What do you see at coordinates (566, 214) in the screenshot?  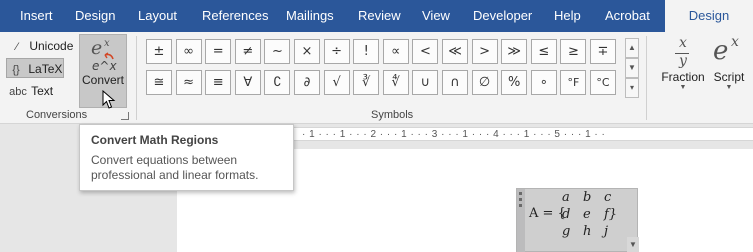 I see `matrix-cell: d` at bounding box center [566, 214].